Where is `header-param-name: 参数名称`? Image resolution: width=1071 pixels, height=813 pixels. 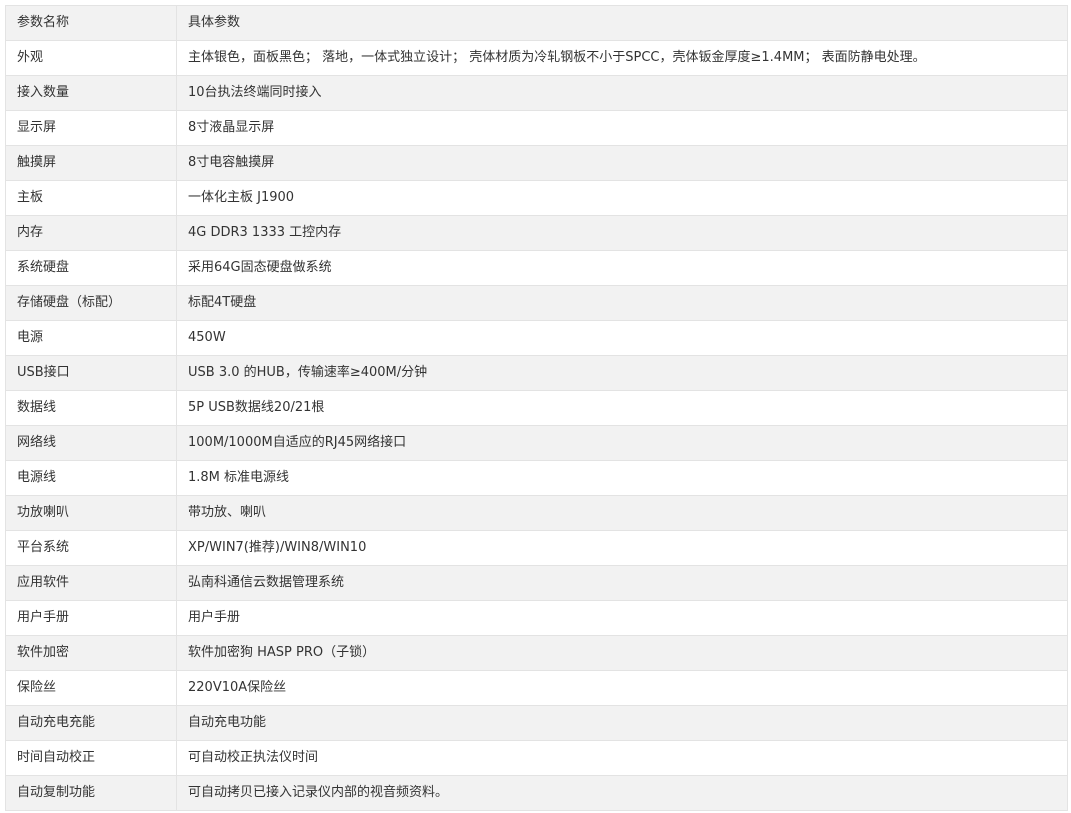 header-param-name: 参数名称 is located at coordinates (91, 23).